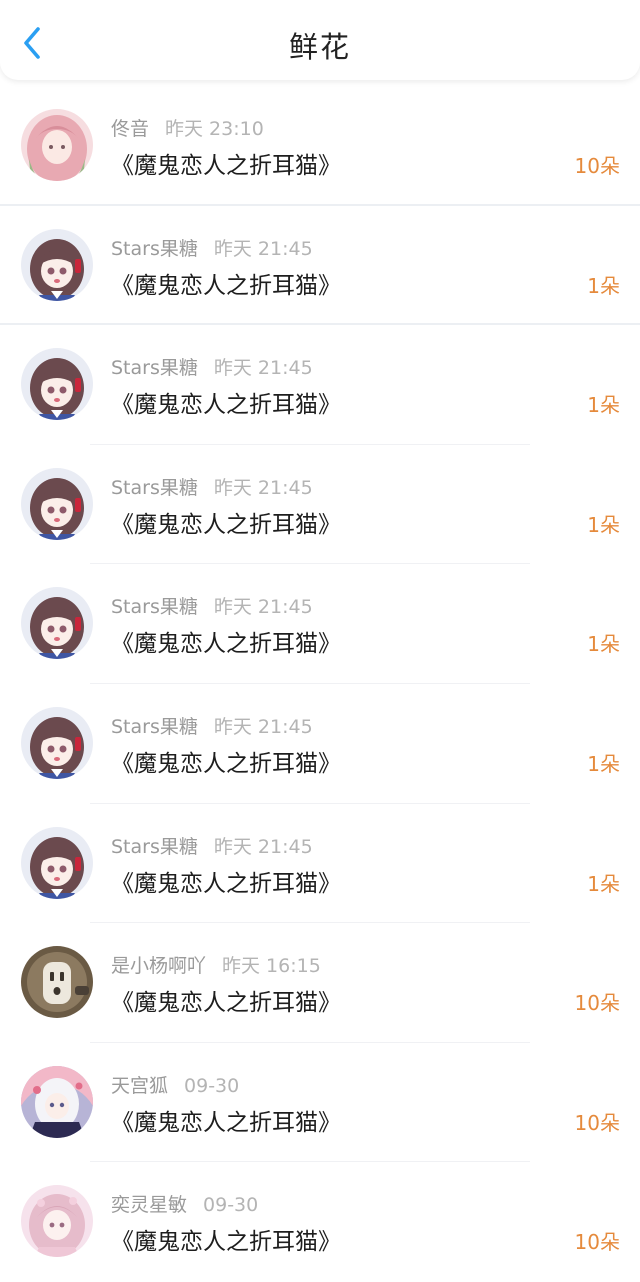  Describe the element at coordinates (149, 1205) in the screenshot. I see `username: 奕灵星敏` at that location.